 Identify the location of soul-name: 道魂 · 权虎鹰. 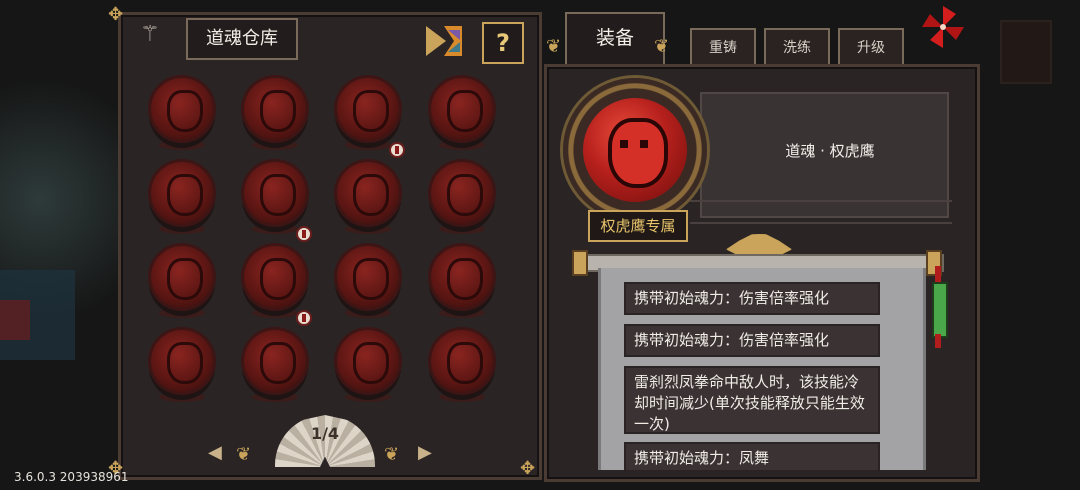
(830, 151).